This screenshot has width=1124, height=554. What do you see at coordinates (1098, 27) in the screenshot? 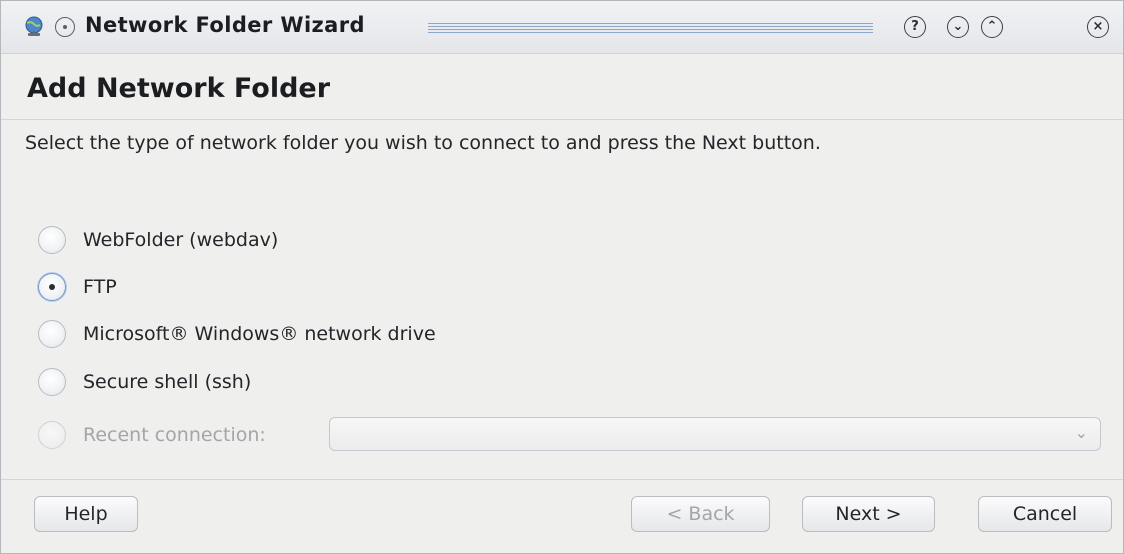
I see `close-icon: ×` at bounding box center [1098, 27].